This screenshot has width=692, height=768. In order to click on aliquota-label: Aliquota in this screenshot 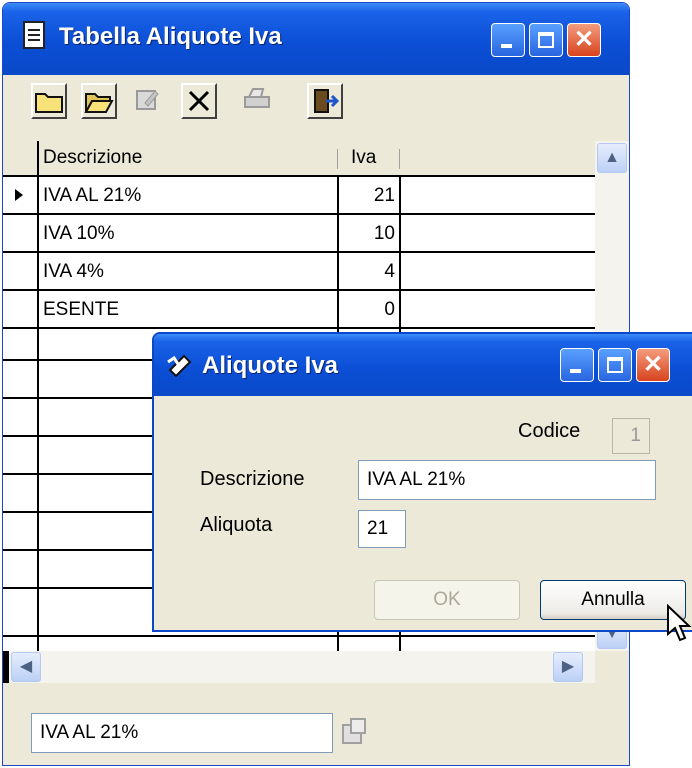, I will do `click(236, 525)`.